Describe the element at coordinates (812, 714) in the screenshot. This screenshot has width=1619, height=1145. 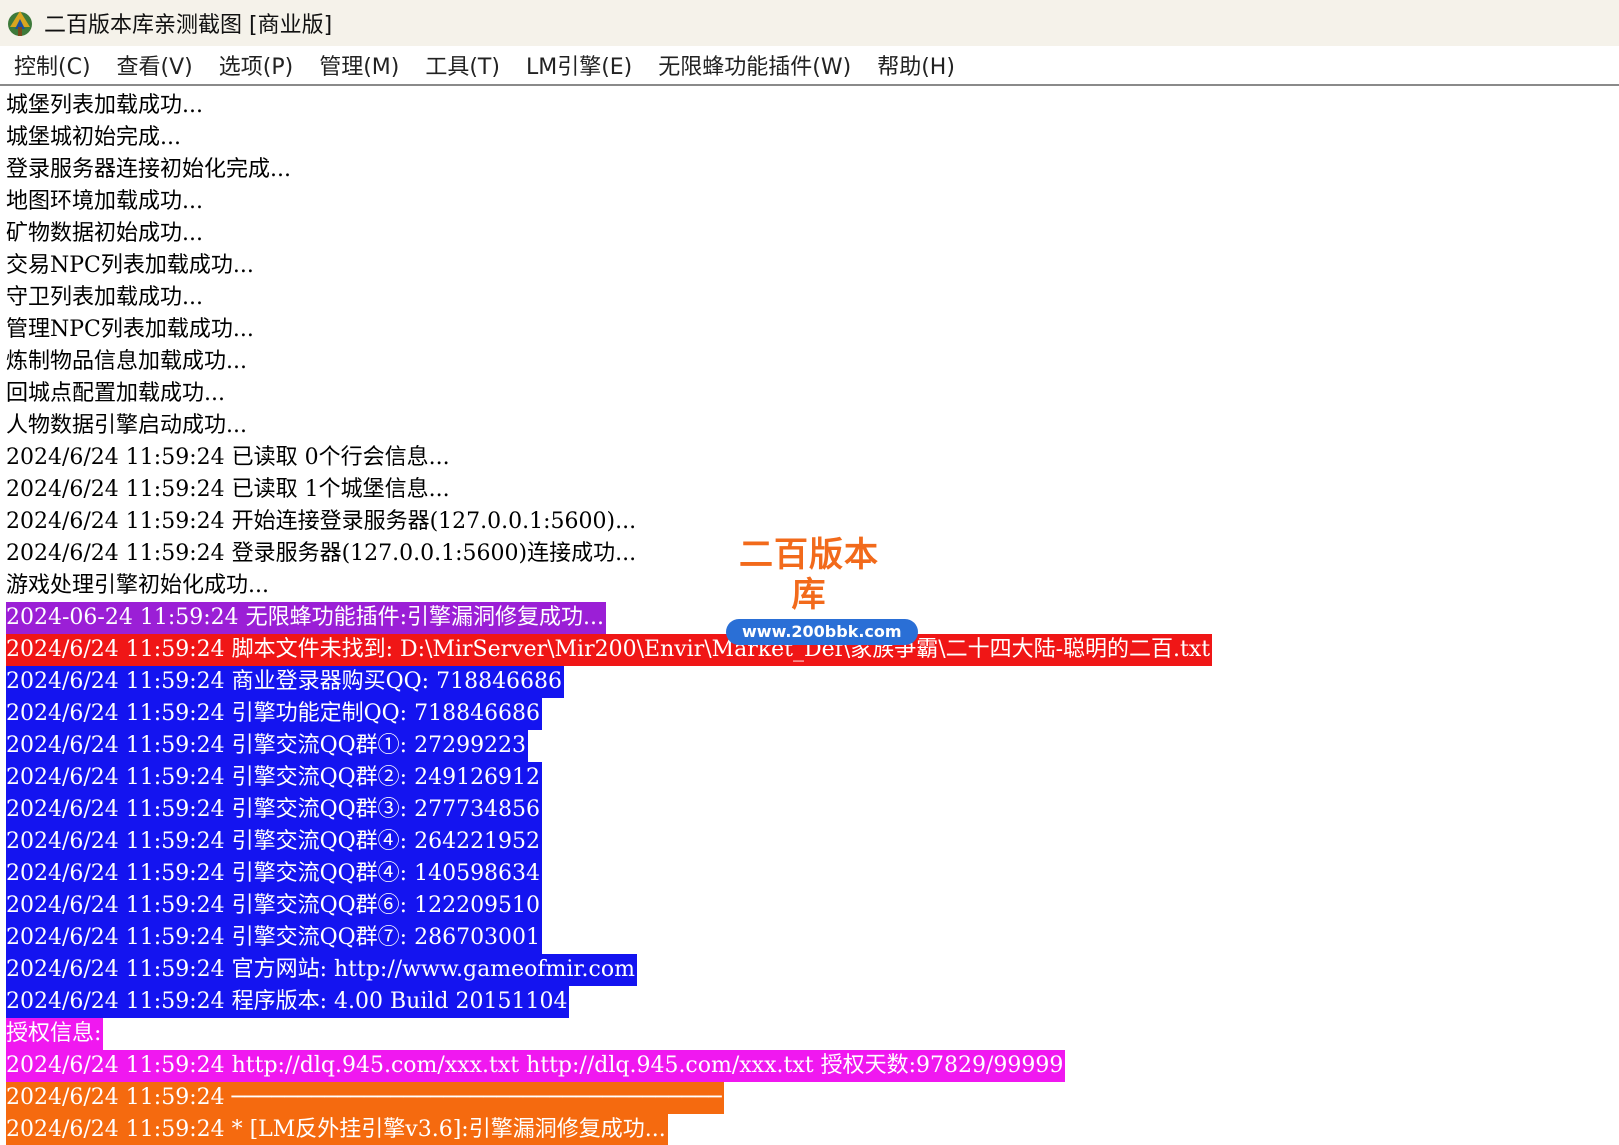
I see `log-line: 2024/6/24 11:59:24 引擎功能定制QQ: 718846686` at that location.